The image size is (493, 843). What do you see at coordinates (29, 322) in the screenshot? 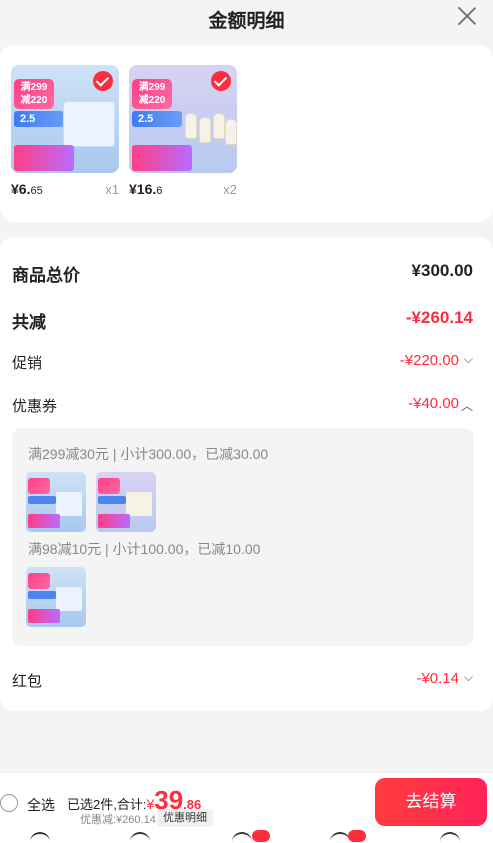
I see `total-reduced-label: 共减` at bounding box center [29, 322].